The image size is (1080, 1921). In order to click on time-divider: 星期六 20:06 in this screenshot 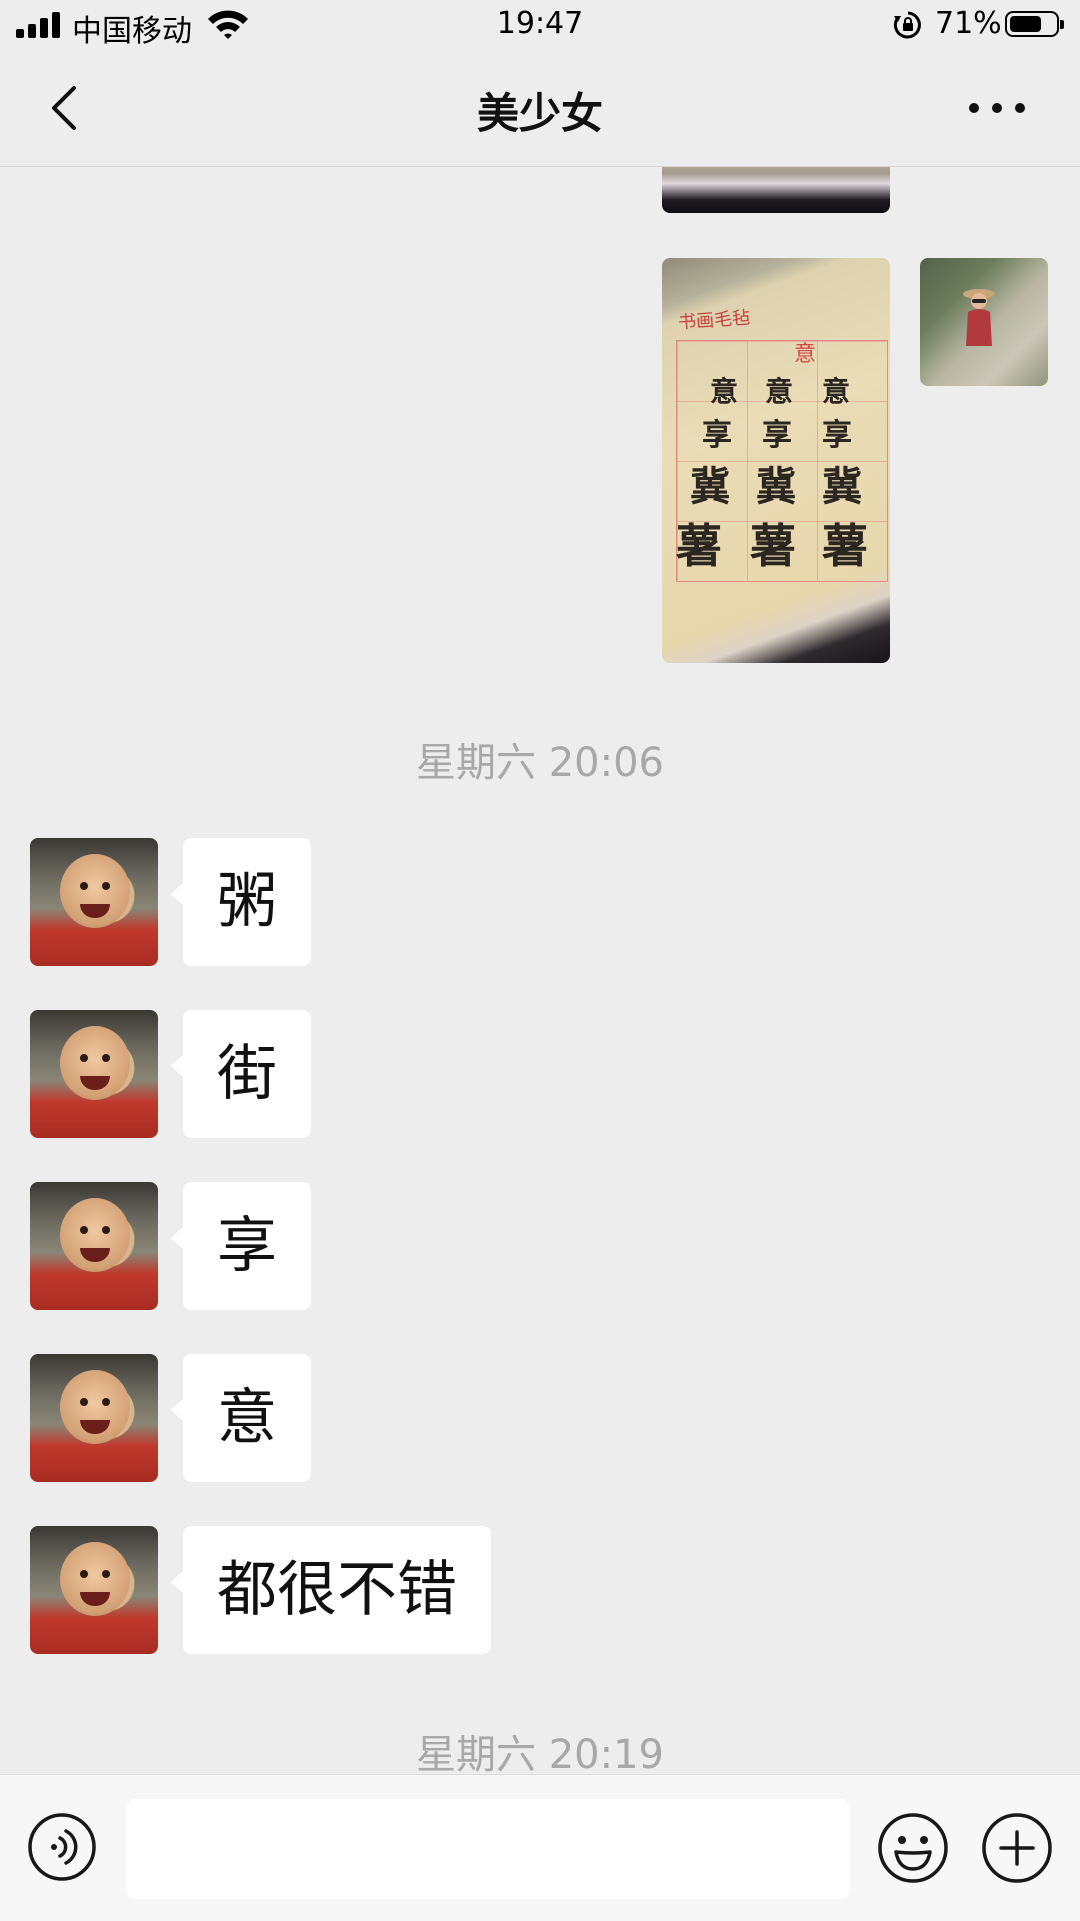, I will do `click(540, 763)`.